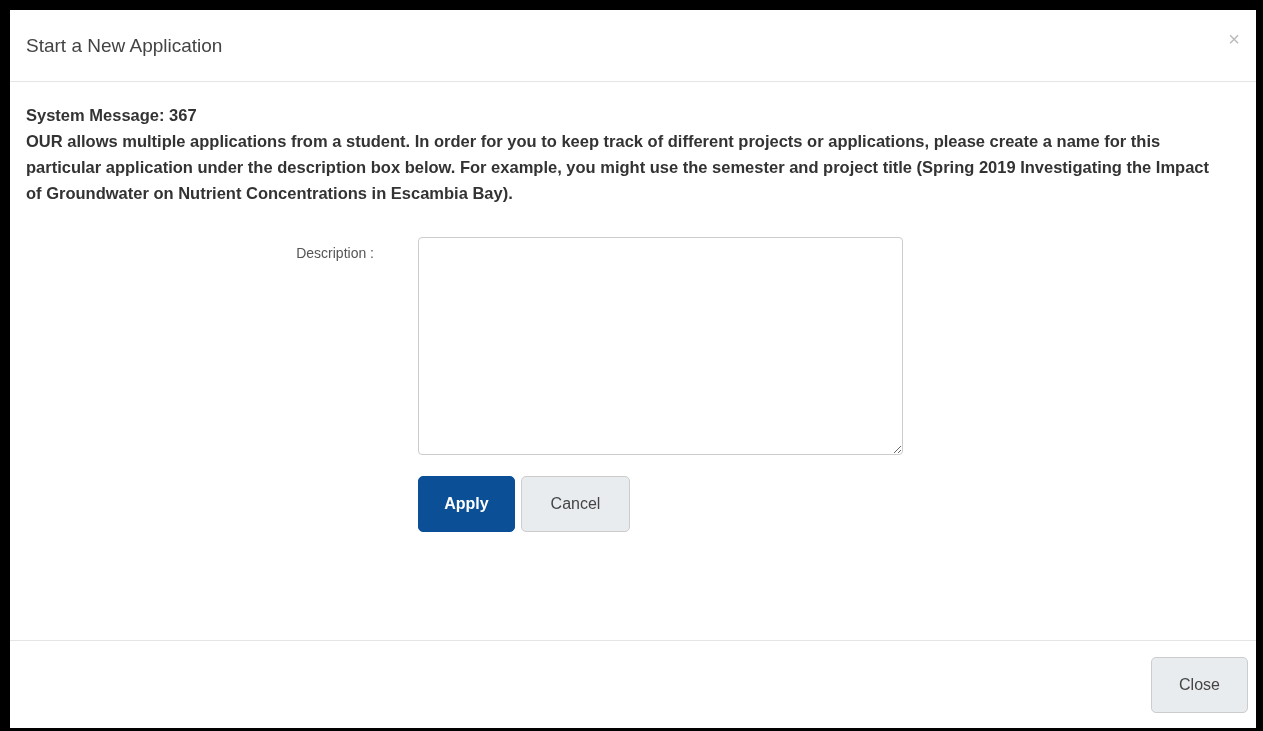 Image resolution: width=1263 pixels, height=731 pixels. Describe the element at coordinates (112, 115) in the screenshot. I see `message-heading: System Message: 367` at that location.